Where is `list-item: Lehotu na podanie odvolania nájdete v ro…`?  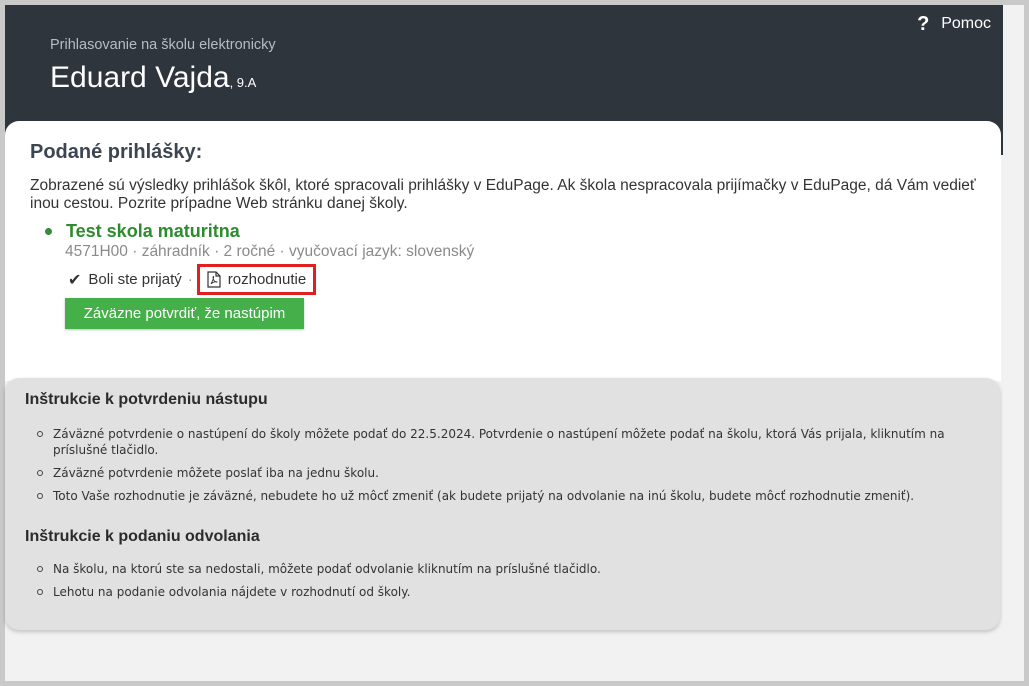 list-item: Lehotu na podanie odvolania nájdete v ro… is located at coordinates (510, 592).